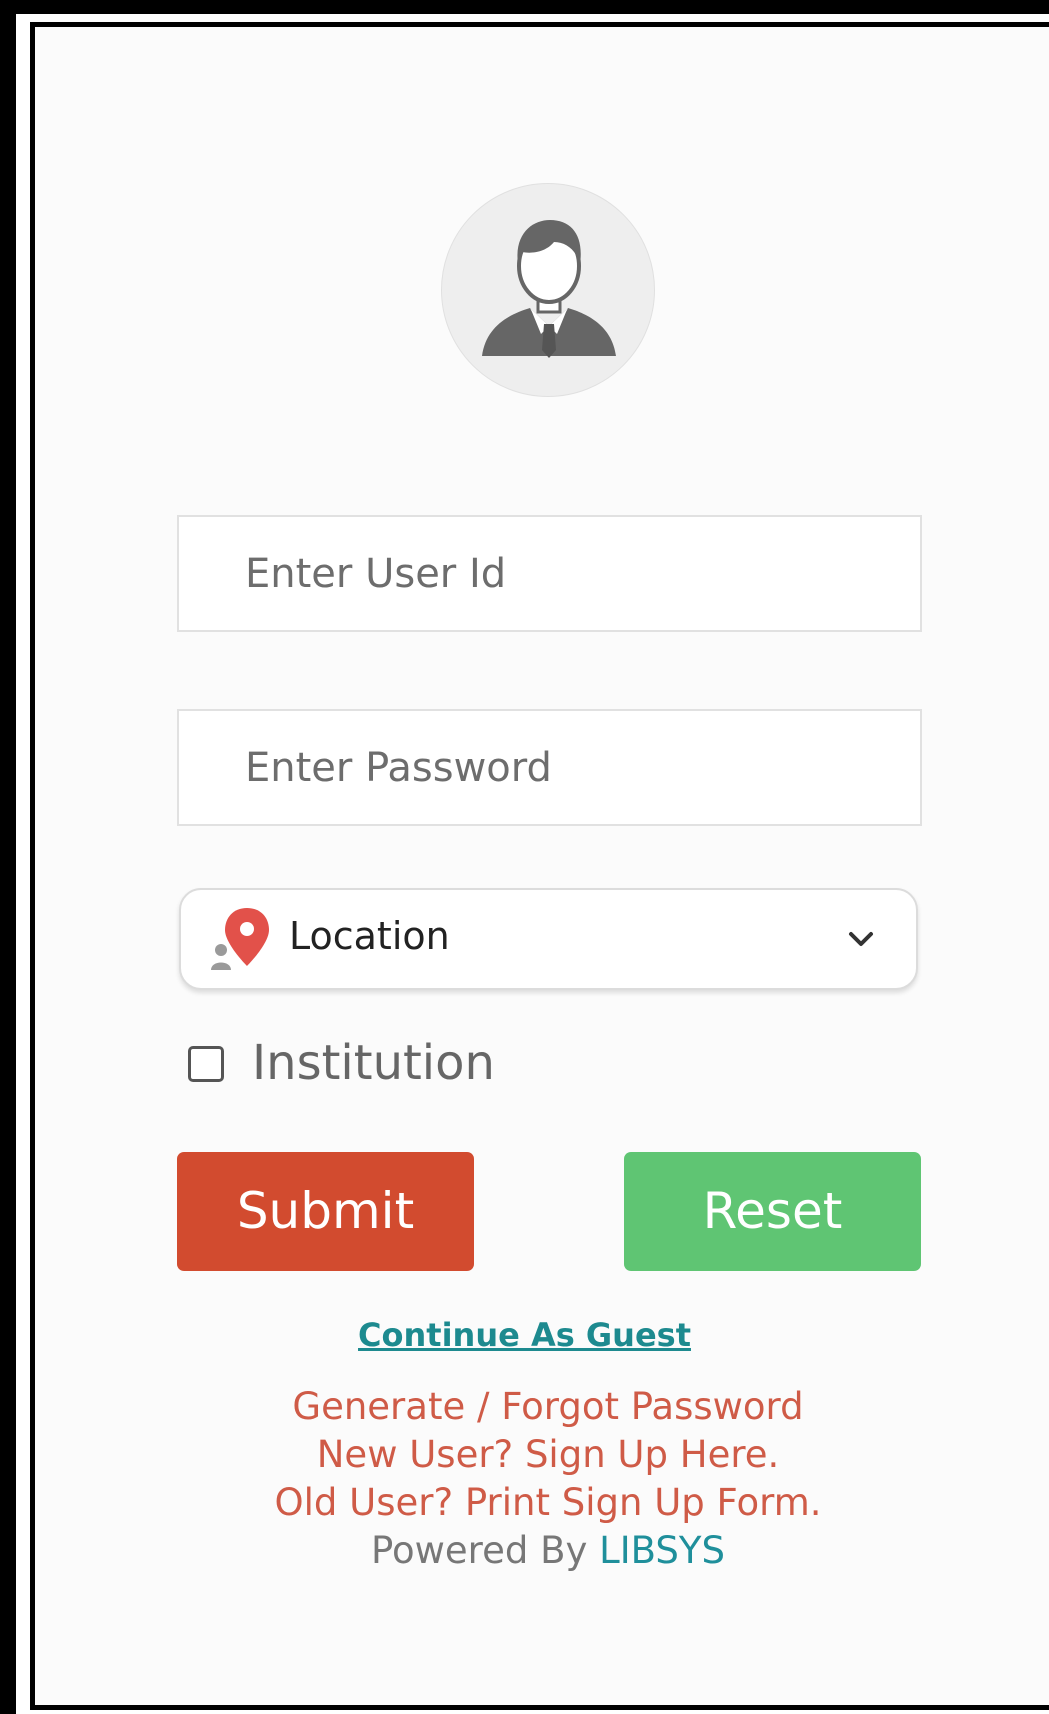 The height and width of the screenshot is (1714, 1049). I want to click on location-pin-icon, so click(238, 941).